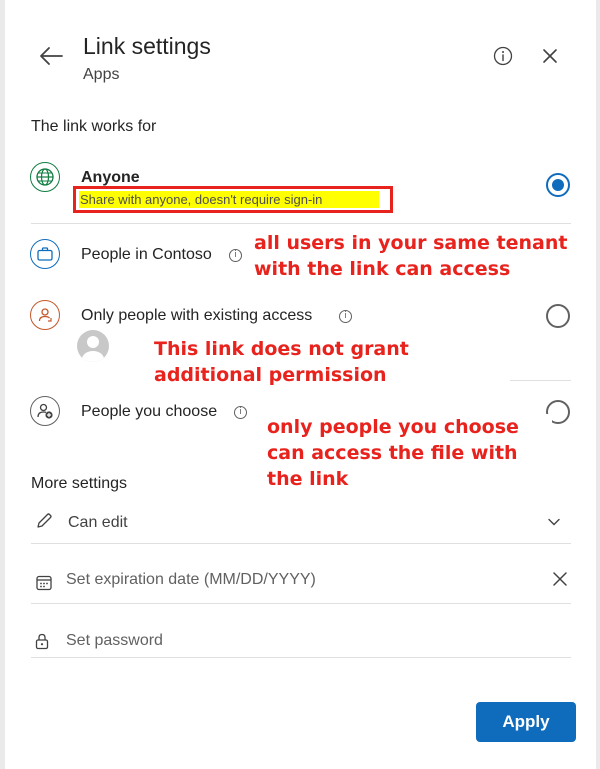  I want to click on person-add-icon-badge, so click(45, 411).